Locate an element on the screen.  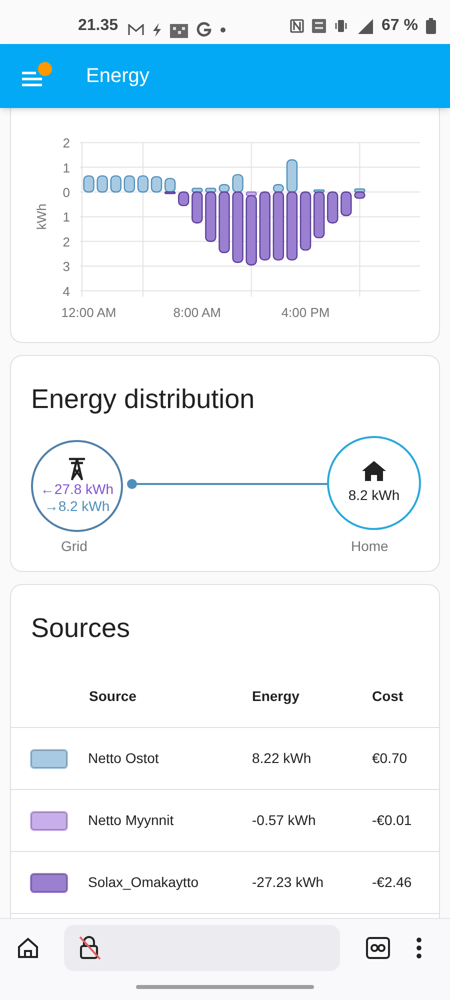
dot-icon is located at coordinates (223, 30).